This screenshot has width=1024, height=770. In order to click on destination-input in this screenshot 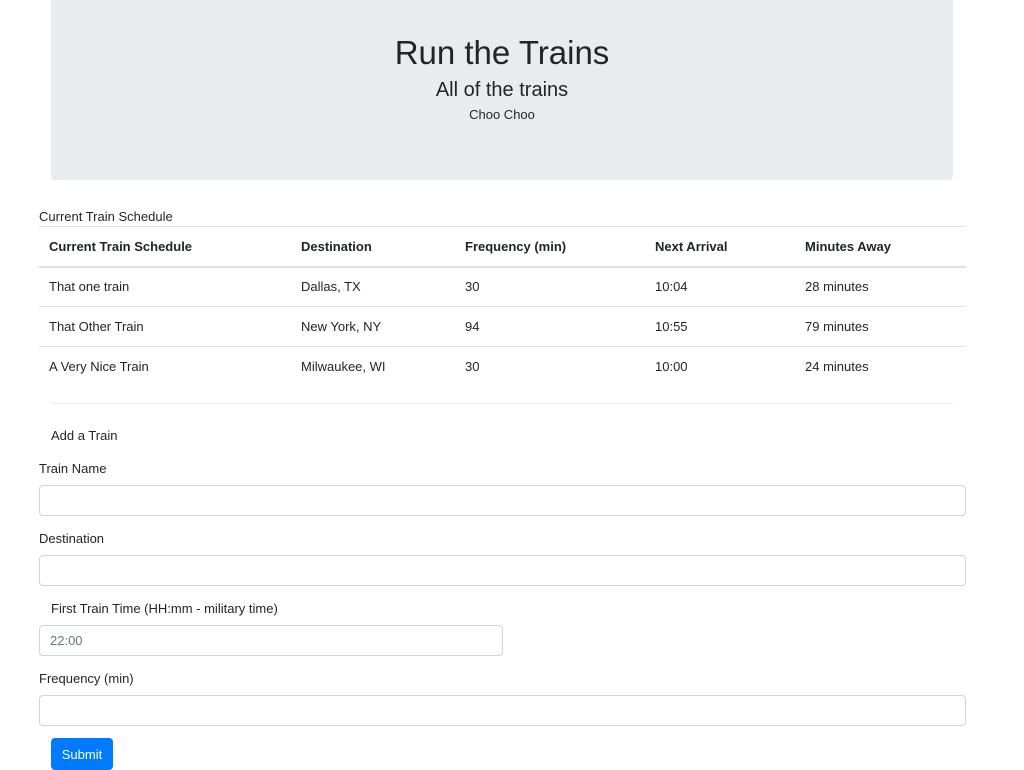, I will do `click(502, 570)`.